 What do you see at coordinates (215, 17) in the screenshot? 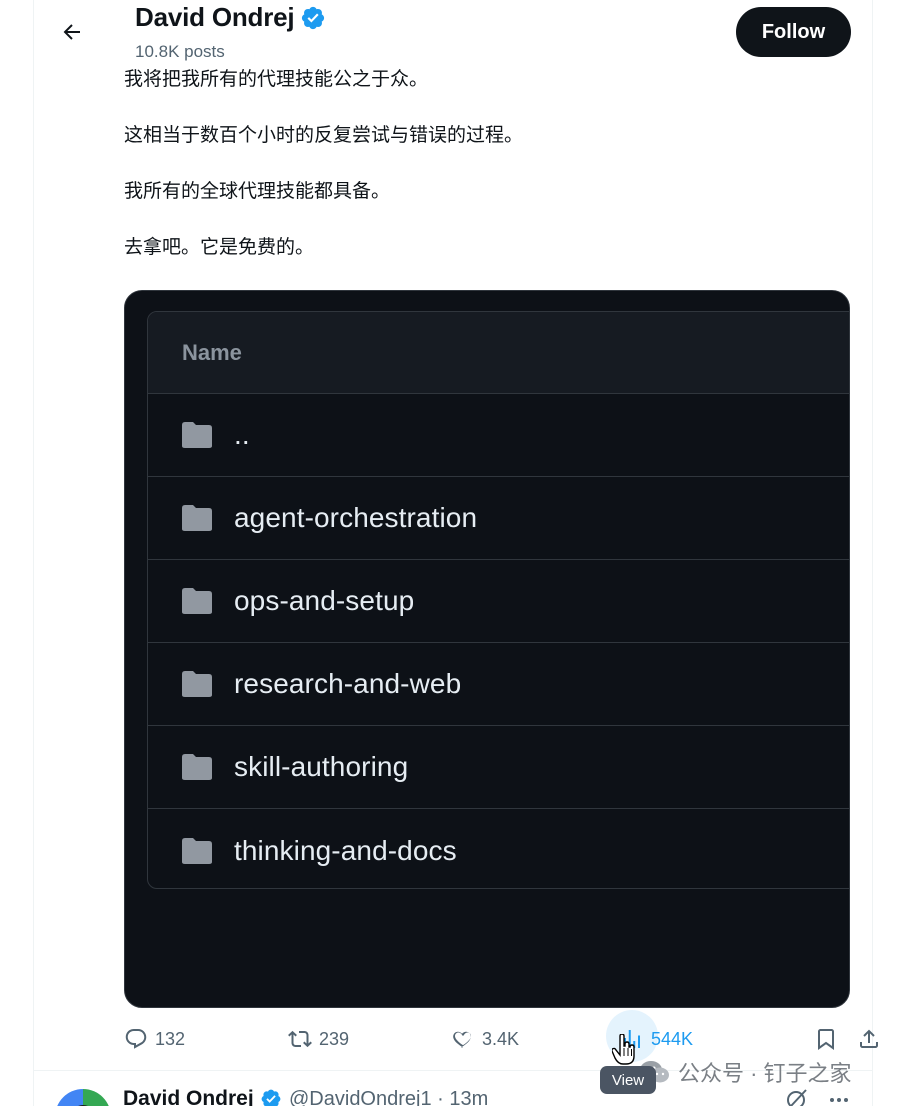
I see `profile-name-text: David Ondrej` at bounding box center [215, 17].